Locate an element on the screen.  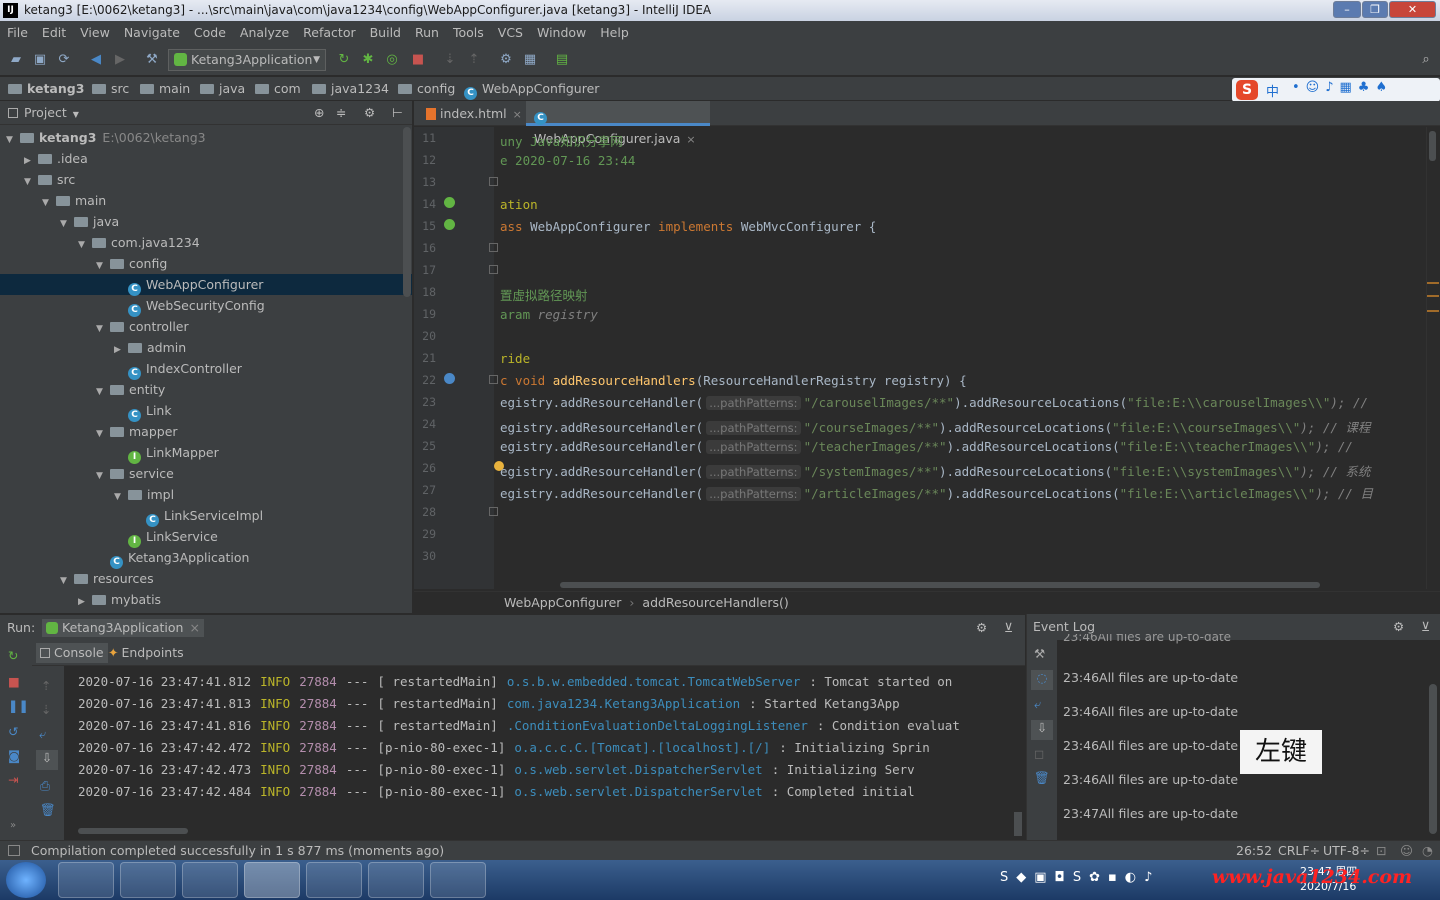
editor-tab: CWebAppConfigurer.java × is located at coordinates (618, 123).